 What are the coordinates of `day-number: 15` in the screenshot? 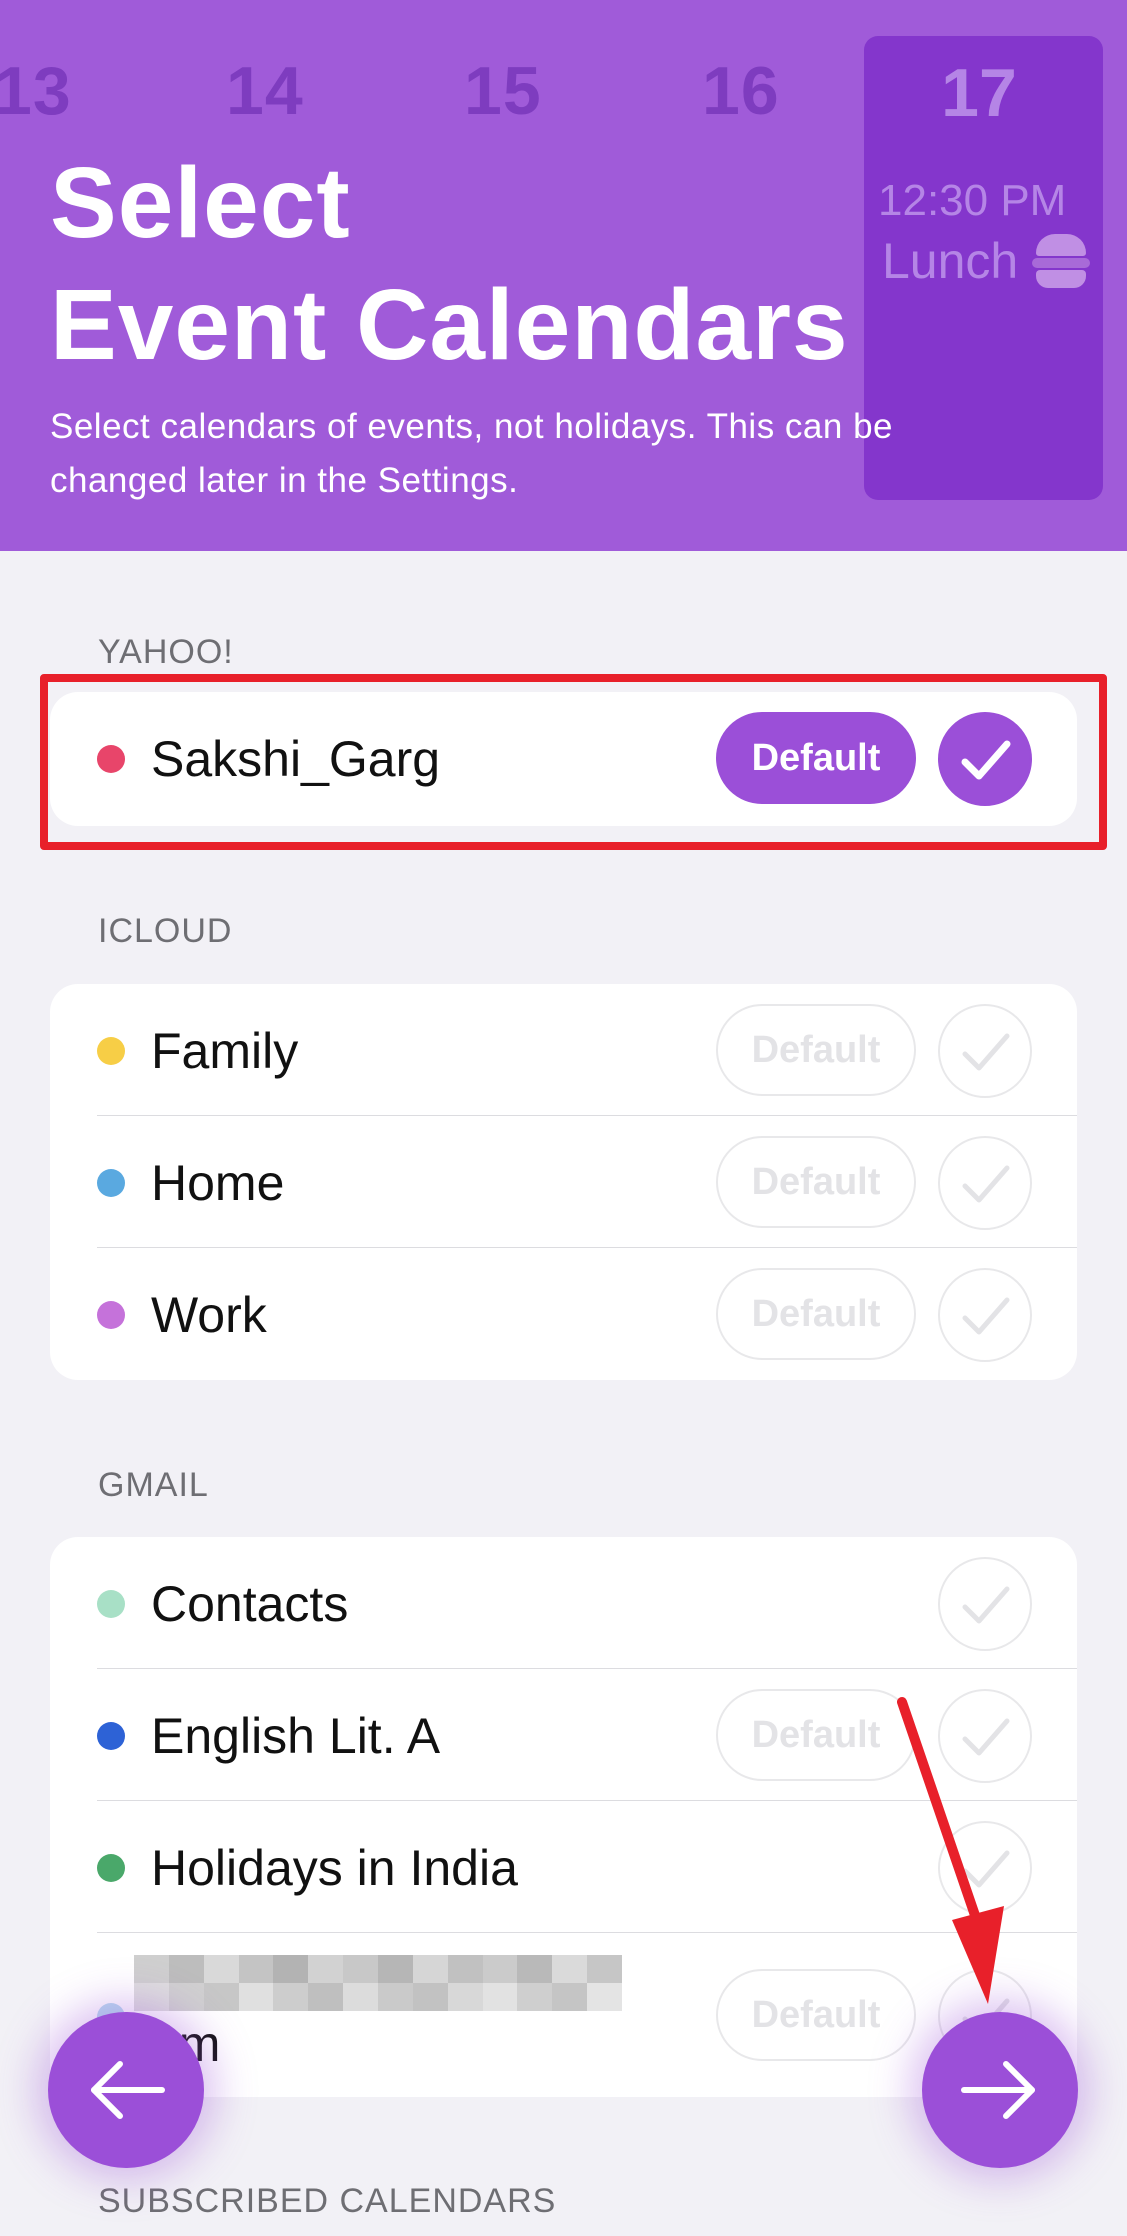 It's located at (503, 91).